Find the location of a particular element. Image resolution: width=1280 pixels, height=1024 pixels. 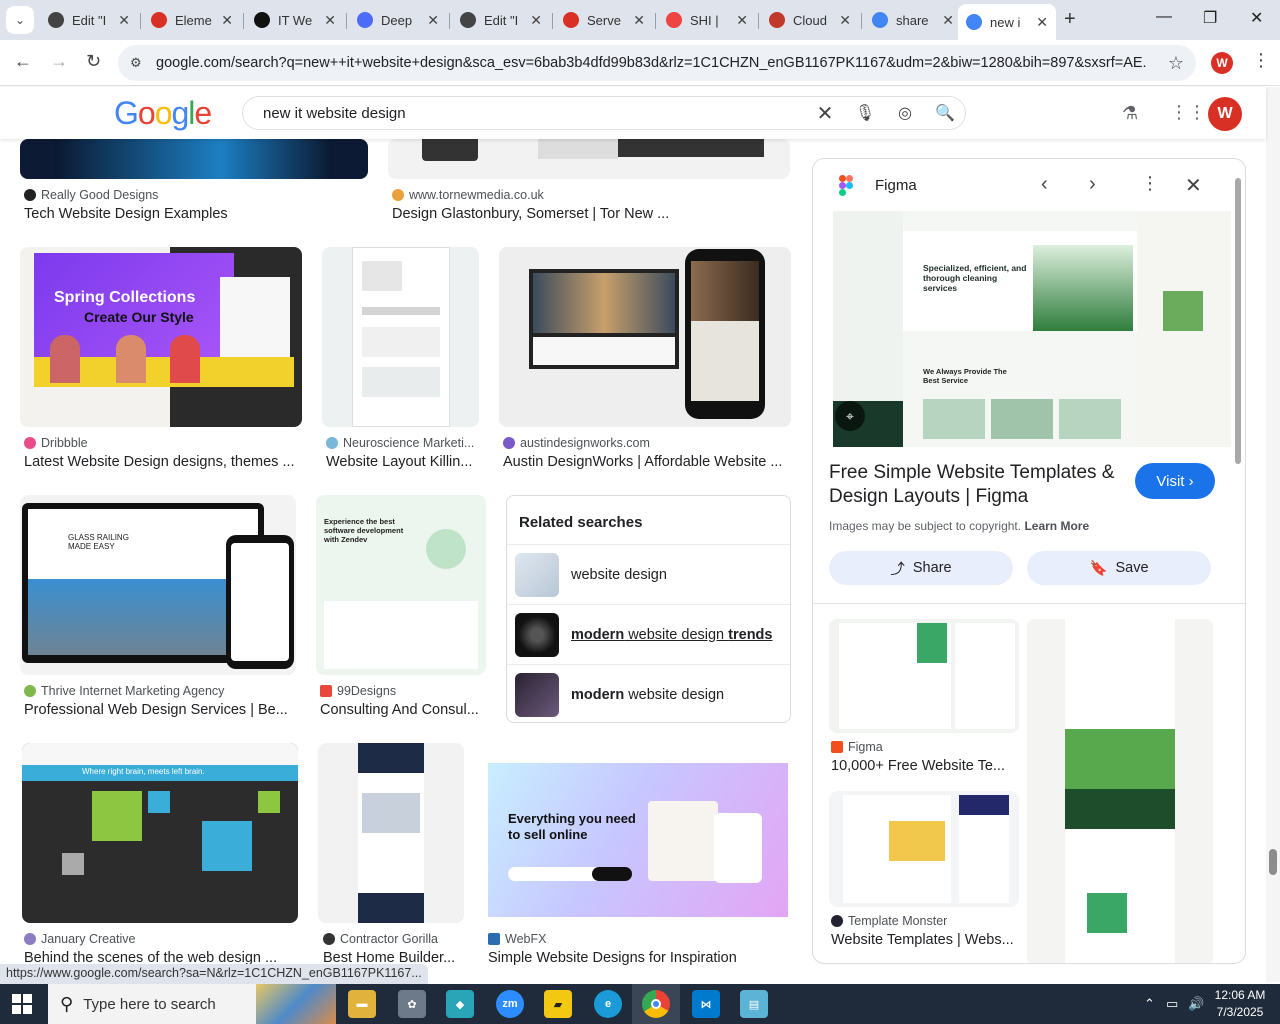

more-vert-icon: ⋮ is located at coordinates (1150, 183).